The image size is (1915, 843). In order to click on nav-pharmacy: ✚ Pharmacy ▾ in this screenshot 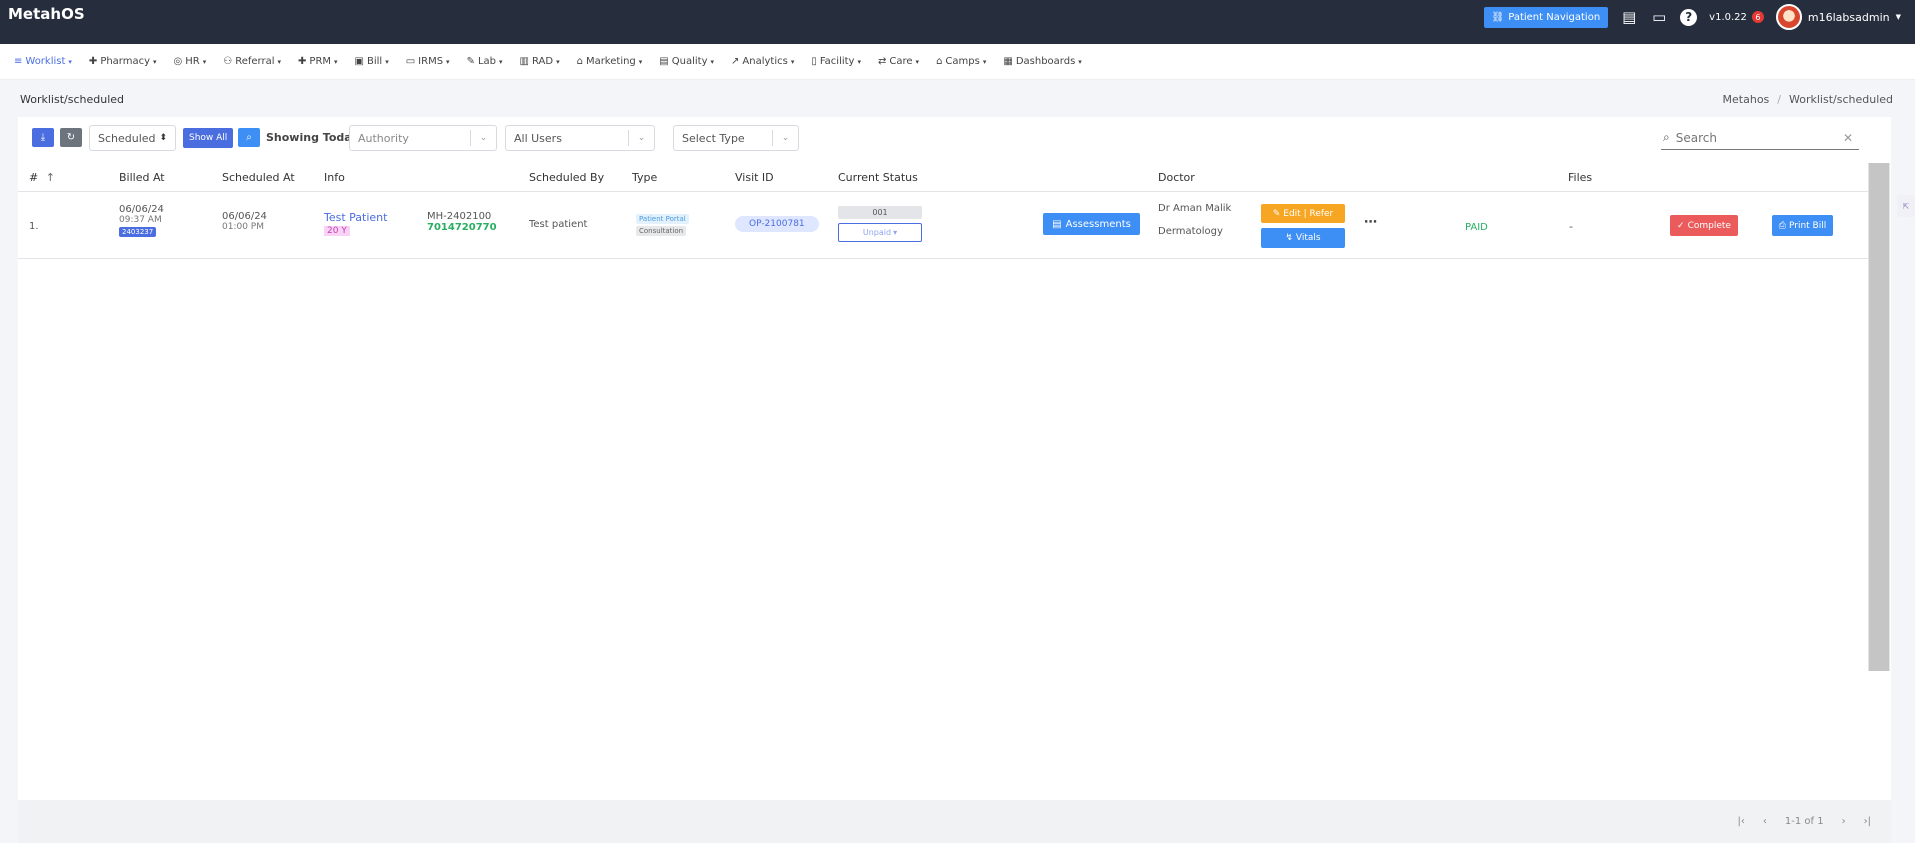, I will do `click(123, 61)`.